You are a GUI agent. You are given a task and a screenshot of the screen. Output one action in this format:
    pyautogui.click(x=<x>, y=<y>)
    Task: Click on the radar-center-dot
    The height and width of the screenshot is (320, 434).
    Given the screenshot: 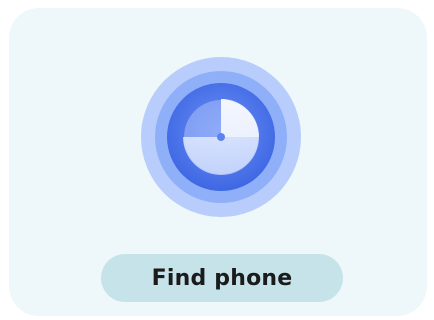 What is the action you would take?
    pyautogui.click(x=221, y=137)
    